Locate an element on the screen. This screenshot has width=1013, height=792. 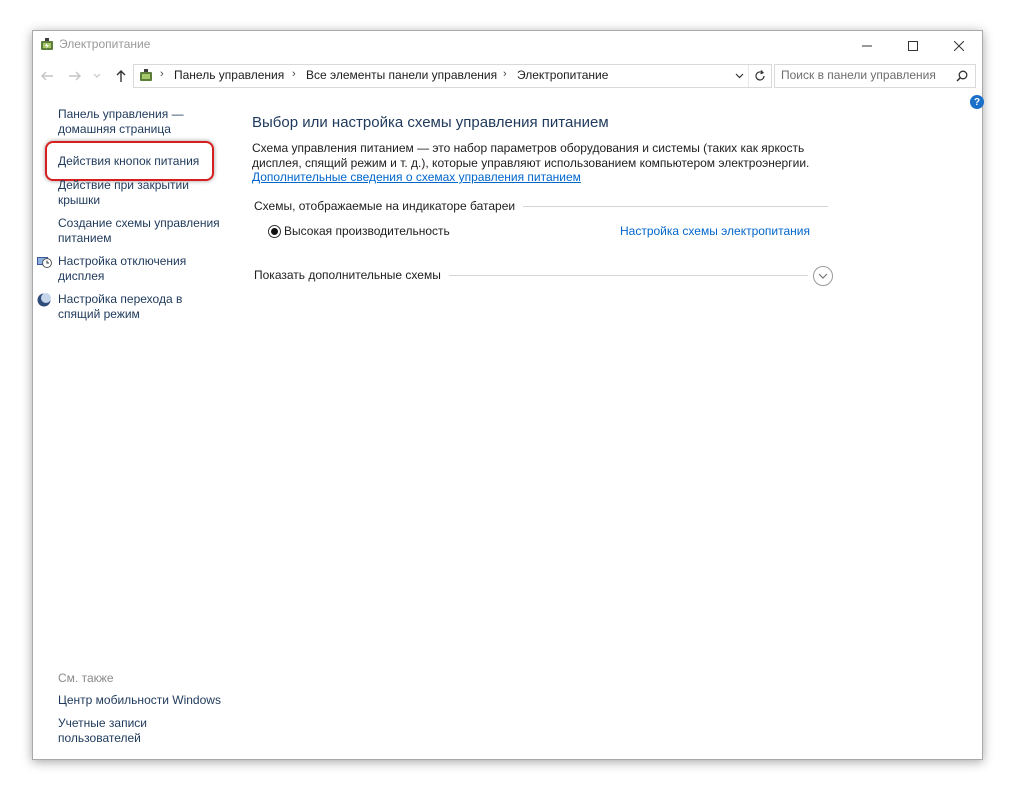
breadcrumb-all-items: Все элементы панели управления is located at coordinates (401, 75).